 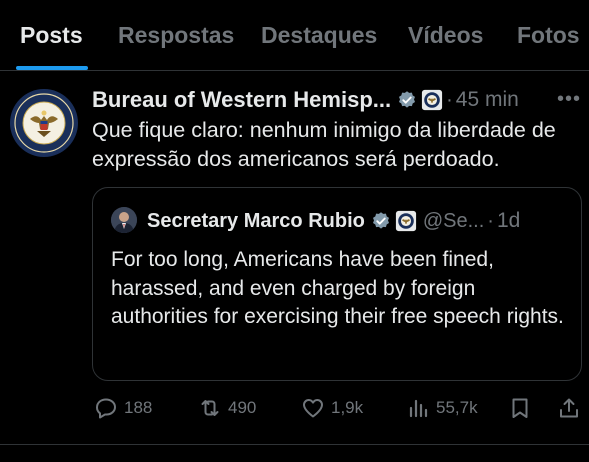 What do you see at coordinates (52, 68) in the screenshot?
I see `active-tab-indicator` at bounding box center [52, 68].